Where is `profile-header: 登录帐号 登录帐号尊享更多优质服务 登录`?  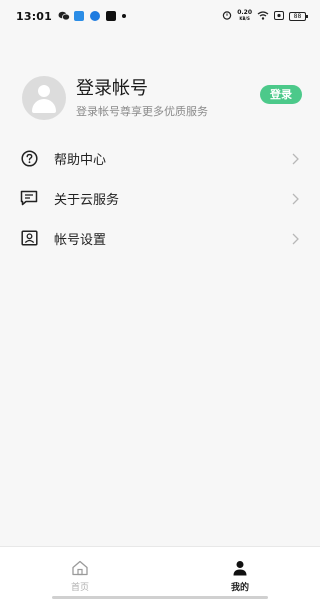
profile-header: 登录帐号 登录帐号尊享更多优质服务 登录 is located at coordinates (162, 98).